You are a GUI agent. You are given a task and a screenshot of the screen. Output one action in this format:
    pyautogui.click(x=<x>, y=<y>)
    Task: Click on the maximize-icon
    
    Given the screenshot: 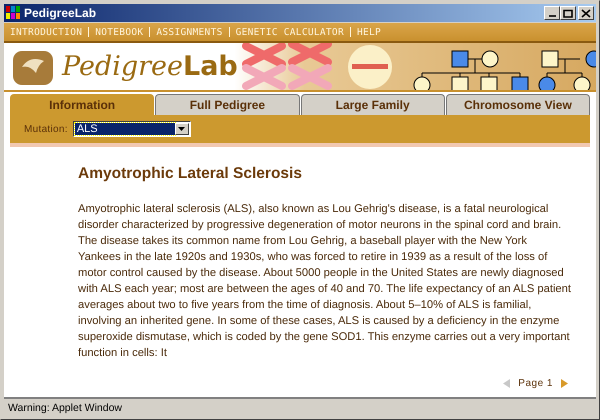 What is the action you would take?
    pyautogui.click(x=568, y=13)
    